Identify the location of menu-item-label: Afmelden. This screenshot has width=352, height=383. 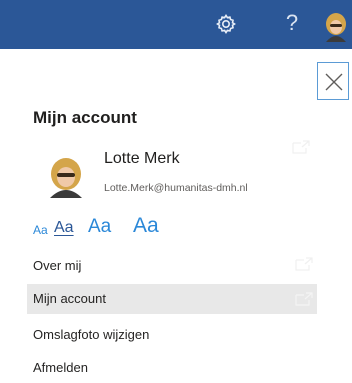
(60, 367).